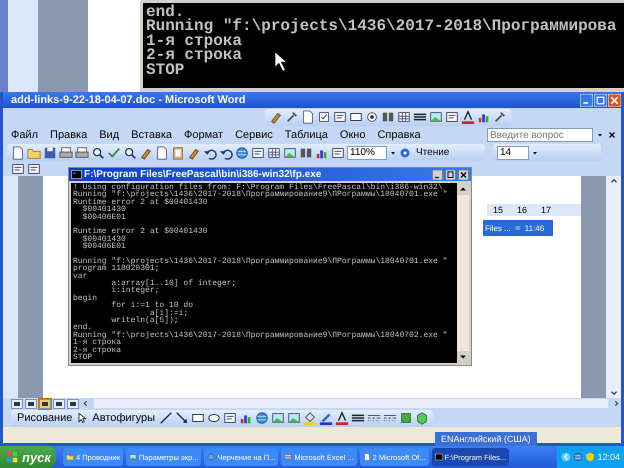 The height and width of the screenshot is (468, 624). I want to click on autoshapes-menu: Автофигуры, so click(123, 418).